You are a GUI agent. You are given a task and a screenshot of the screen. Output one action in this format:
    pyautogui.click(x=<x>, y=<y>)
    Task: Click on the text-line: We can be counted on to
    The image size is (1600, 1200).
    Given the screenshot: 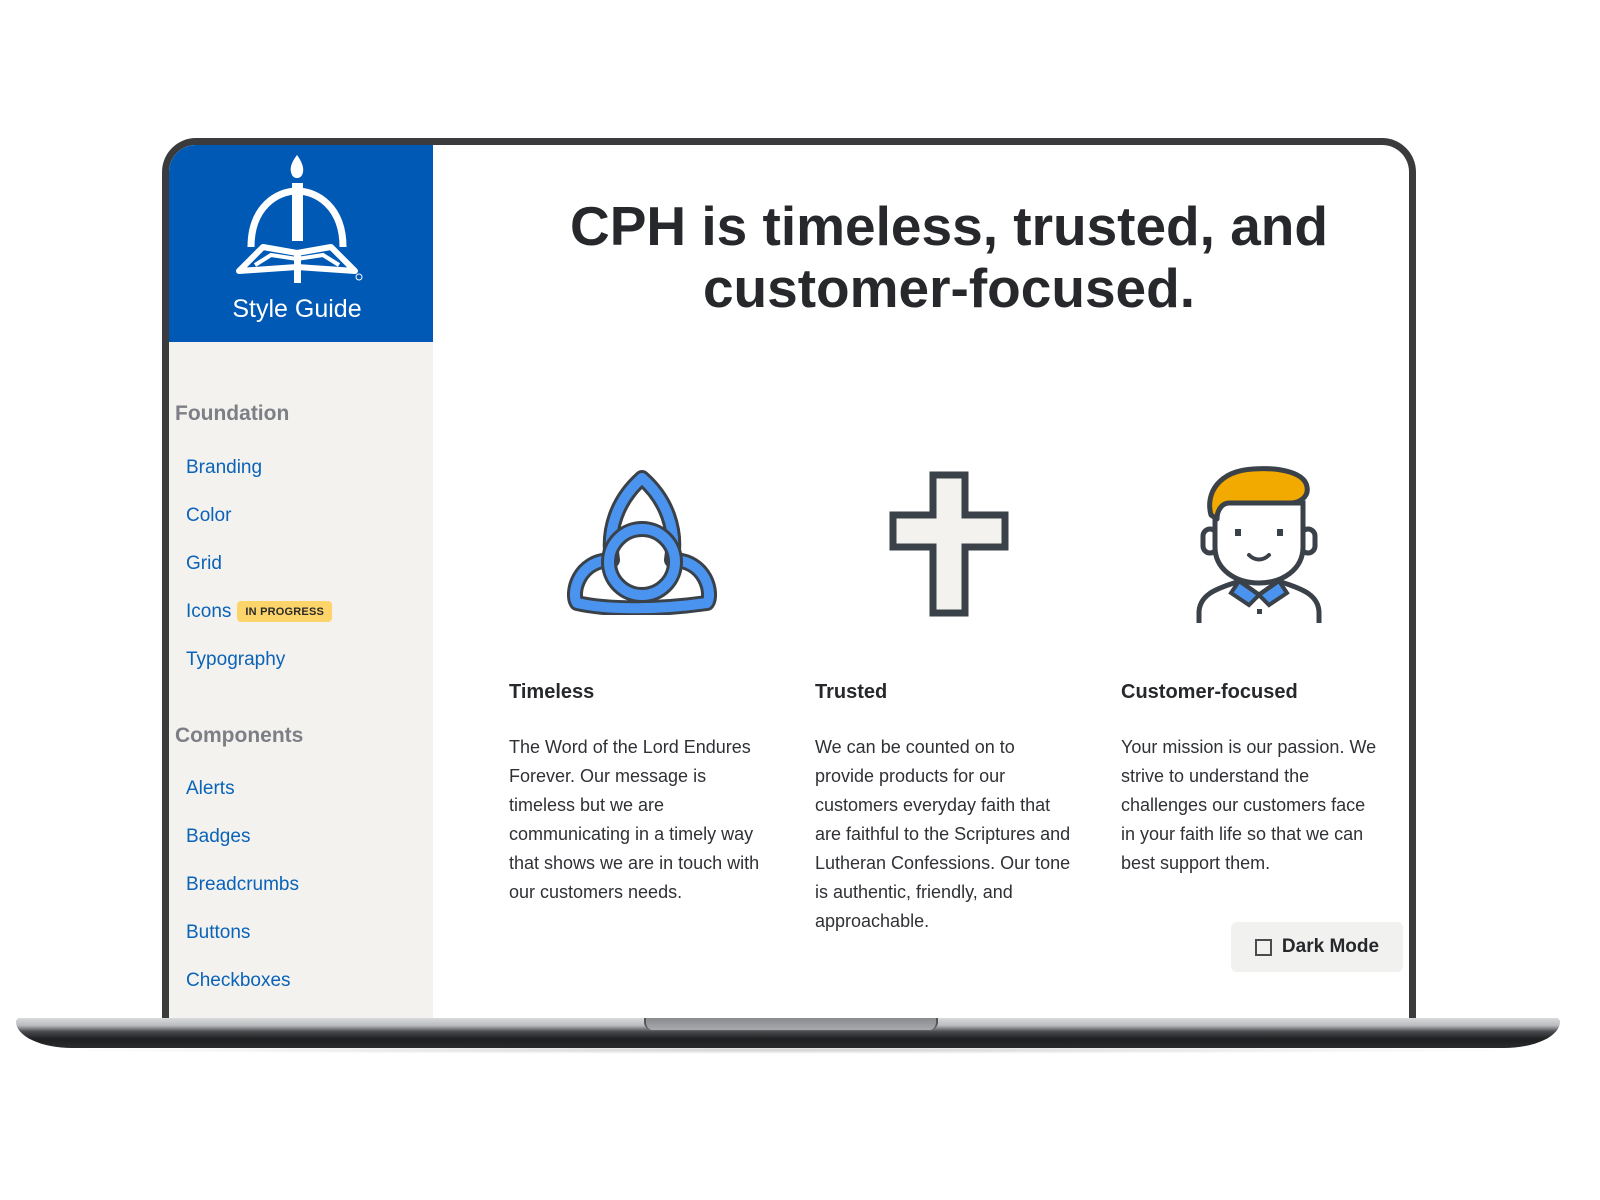 What is the action you would take?
    pyautogui.click(x=915, y=747)
    